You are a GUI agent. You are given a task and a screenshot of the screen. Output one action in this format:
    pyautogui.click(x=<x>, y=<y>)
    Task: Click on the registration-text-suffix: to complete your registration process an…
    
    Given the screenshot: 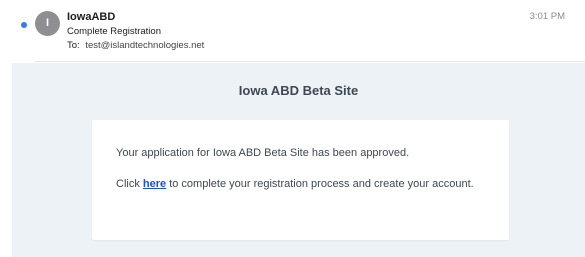 What is the action you would take?
    pyautogui.click(x=320, y=184)
    